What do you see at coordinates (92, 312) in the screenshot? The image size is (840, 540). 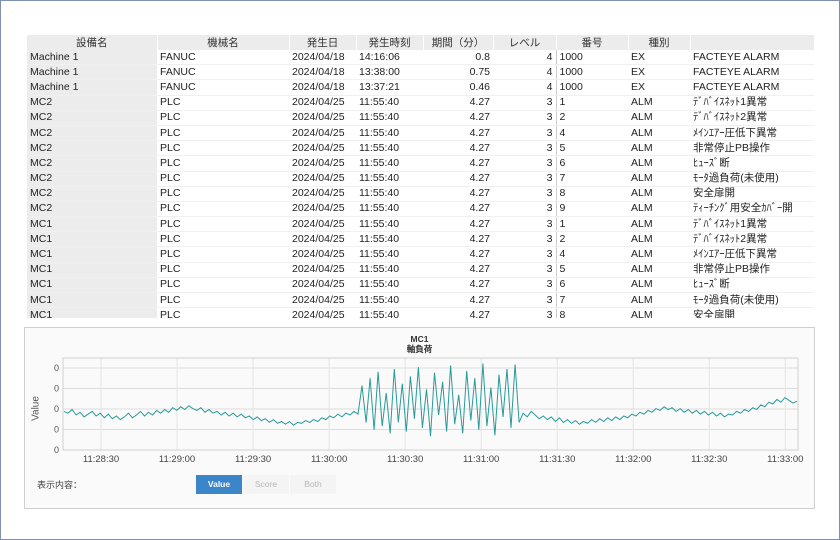 I see `table-cell: MC1` at bounding box center [92, 312].